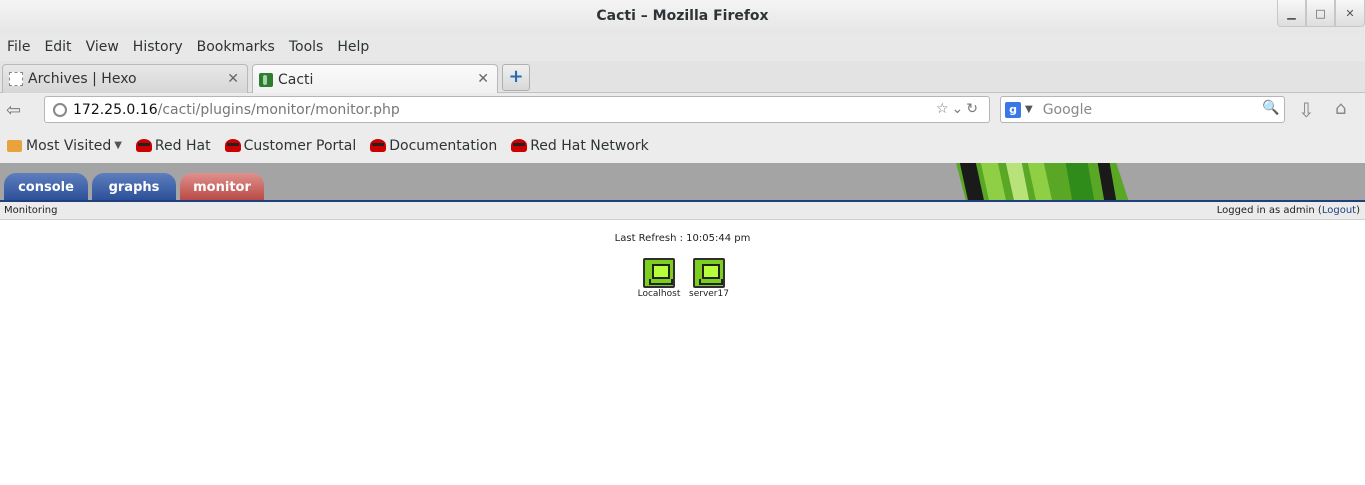  What do you see at coordinates (296, 79) in the screenshot?
I see `tab-label: Cacti` at bounding box center [296, 79].